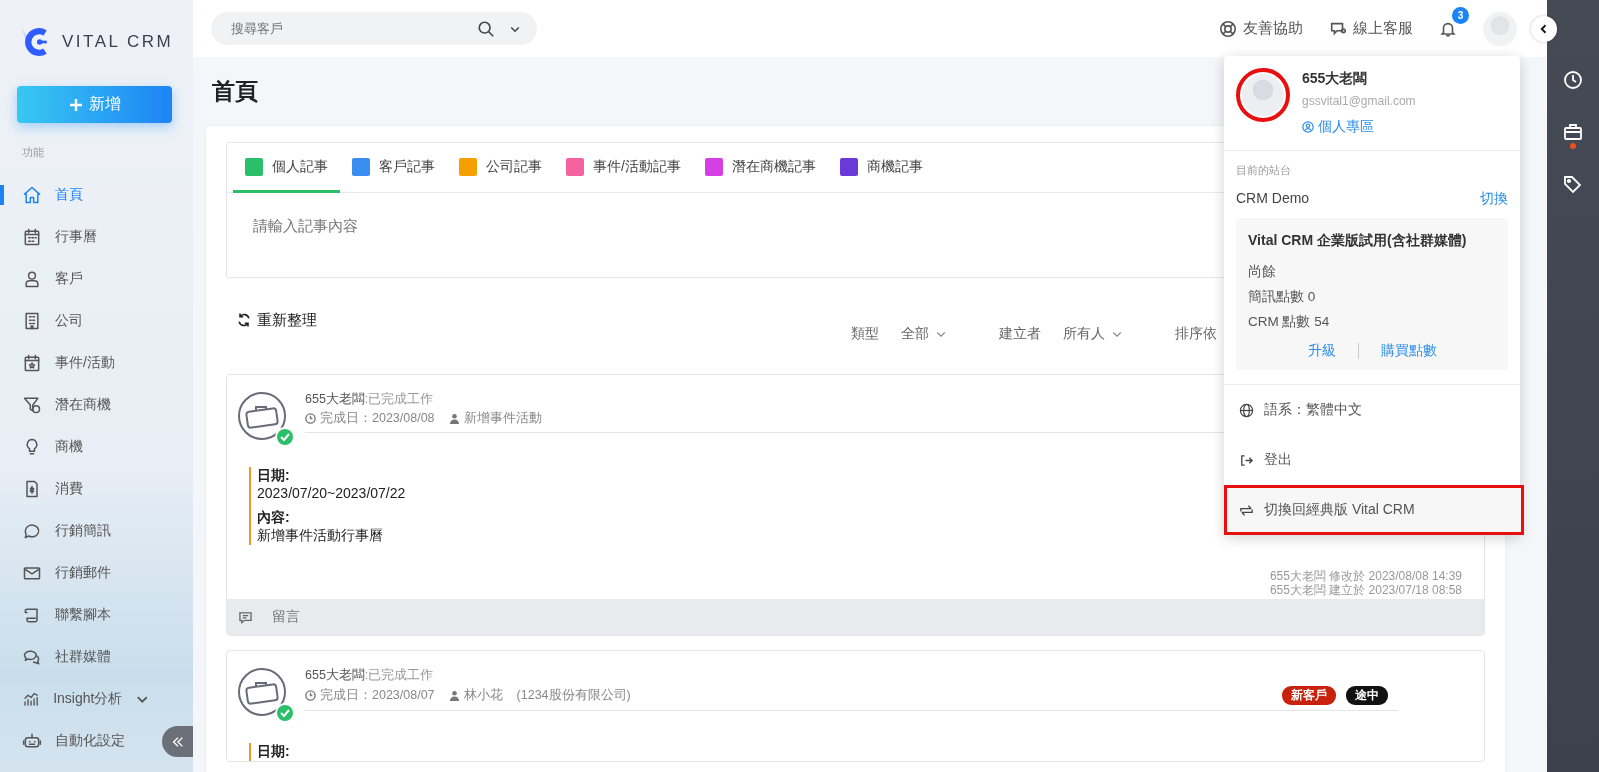  What do you see at coordinates (75, 657) in the screenshot?
I see `sidebar-item: 社群媒體` at bounding box center [75, 657].